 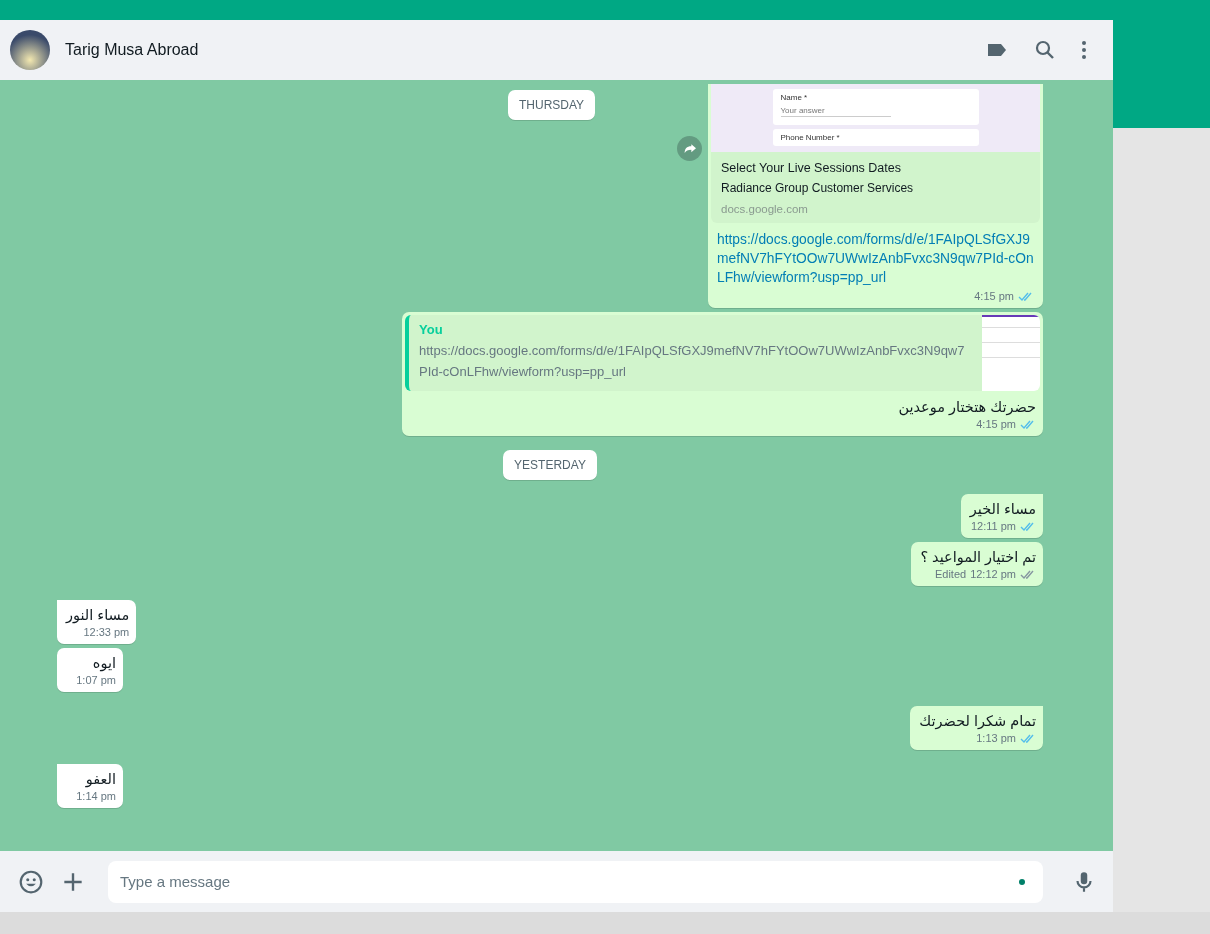 What do you see at coordinates (811, 168) in the screenshot?
I see `preview-title: Select Your Live Sessions Dates` at bounding box center [811, 168].